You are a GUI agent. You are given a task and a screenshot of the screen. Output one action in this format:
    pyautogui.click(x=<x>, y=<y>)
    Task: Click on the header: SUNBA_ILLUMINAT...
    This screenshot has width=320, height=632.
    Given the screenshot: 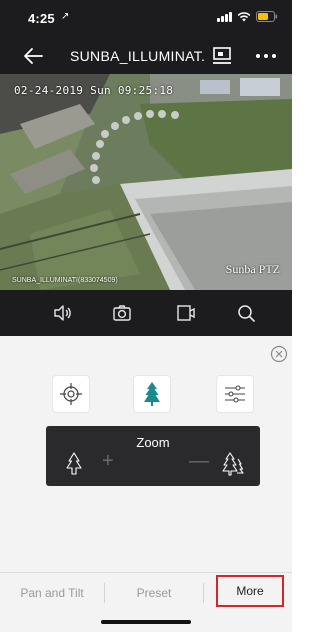 What is the action you would take?
    pyautogui.click(x=146, y=55)
    